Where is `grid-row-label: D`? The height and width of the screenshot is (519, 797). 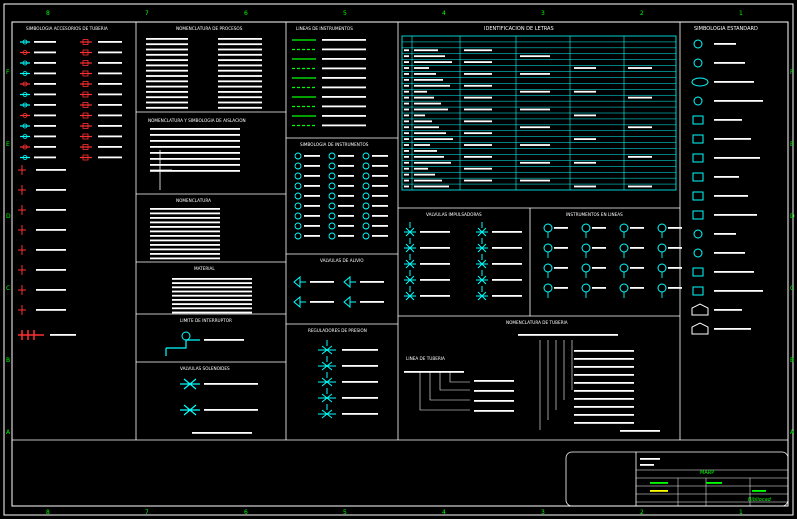 grid-row-label: D is located at coordinates (792, 216).